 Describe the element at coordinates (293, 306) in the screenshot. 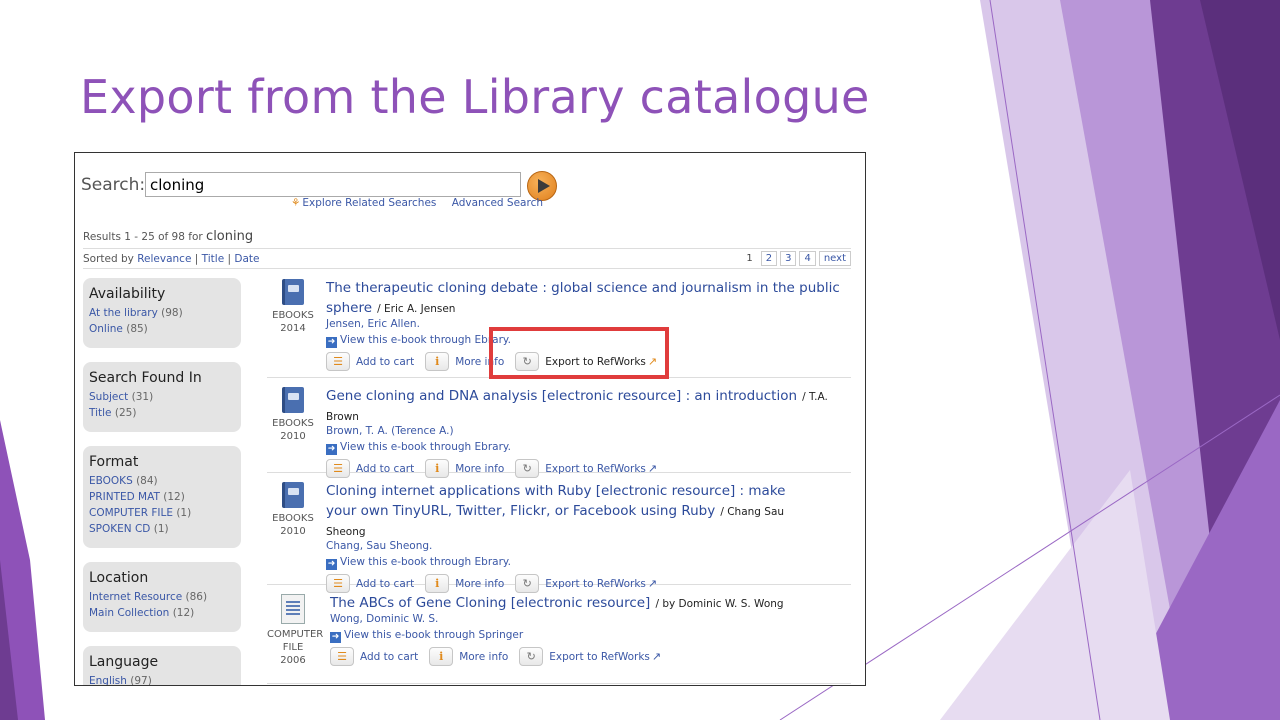

I see `result-format: EBOOKS 2014` at that location.